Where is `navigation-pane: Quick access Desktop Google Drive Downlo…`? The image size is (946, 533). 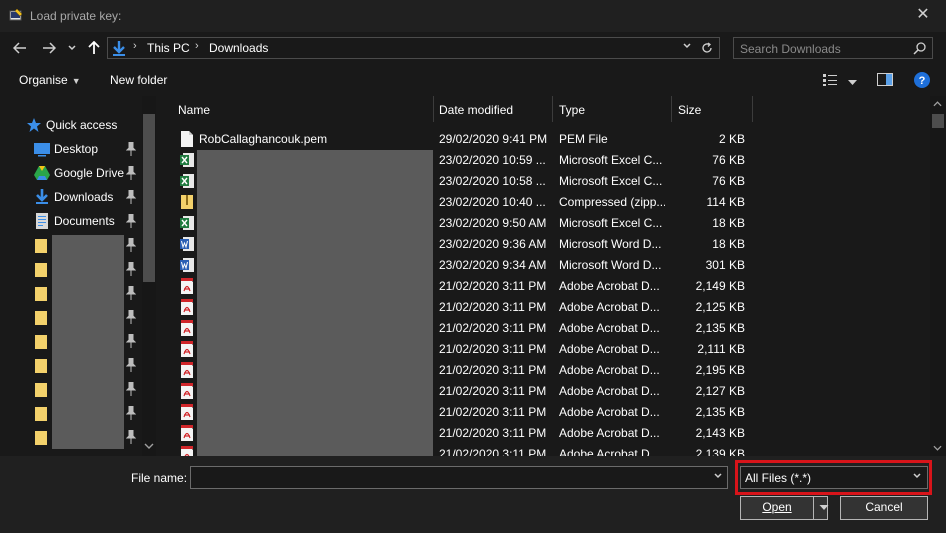 navigation-pane: Quick access Desktop Google Drive Downlo… is located at coordinates (80, 276).